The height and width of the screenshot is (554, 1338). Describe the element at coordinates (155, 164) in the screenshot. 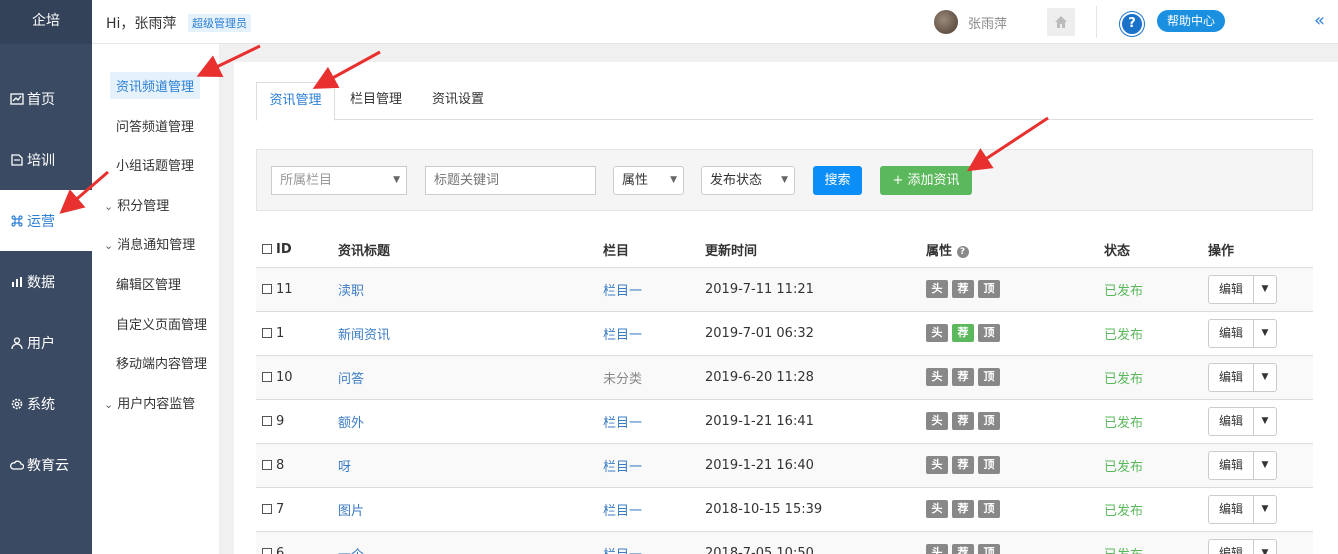

I see `subnav-item-group-topics: 小组话题管理` at that location.